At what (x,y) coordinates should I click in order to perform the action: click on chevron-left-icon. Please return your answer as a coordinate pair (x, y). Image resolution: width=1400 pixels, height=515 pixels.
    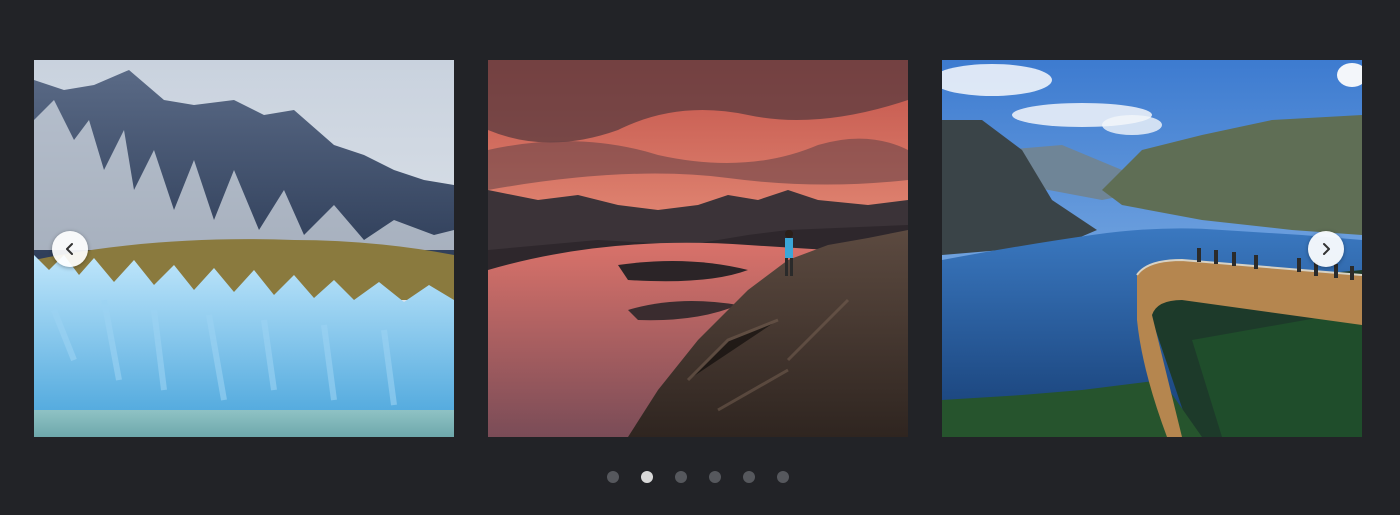
    Looking at the image, I should click on (69, 249).